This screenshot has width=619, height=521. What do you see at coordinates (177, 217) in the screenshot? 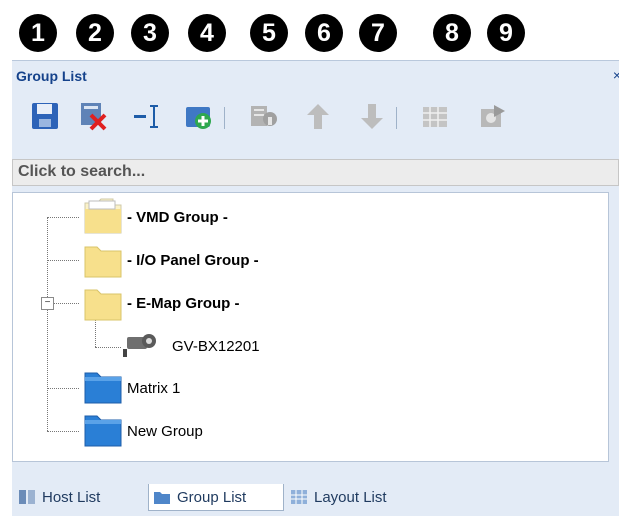
I see `tree-item-label: - VMD Group -` at bounding box center [177, 217].